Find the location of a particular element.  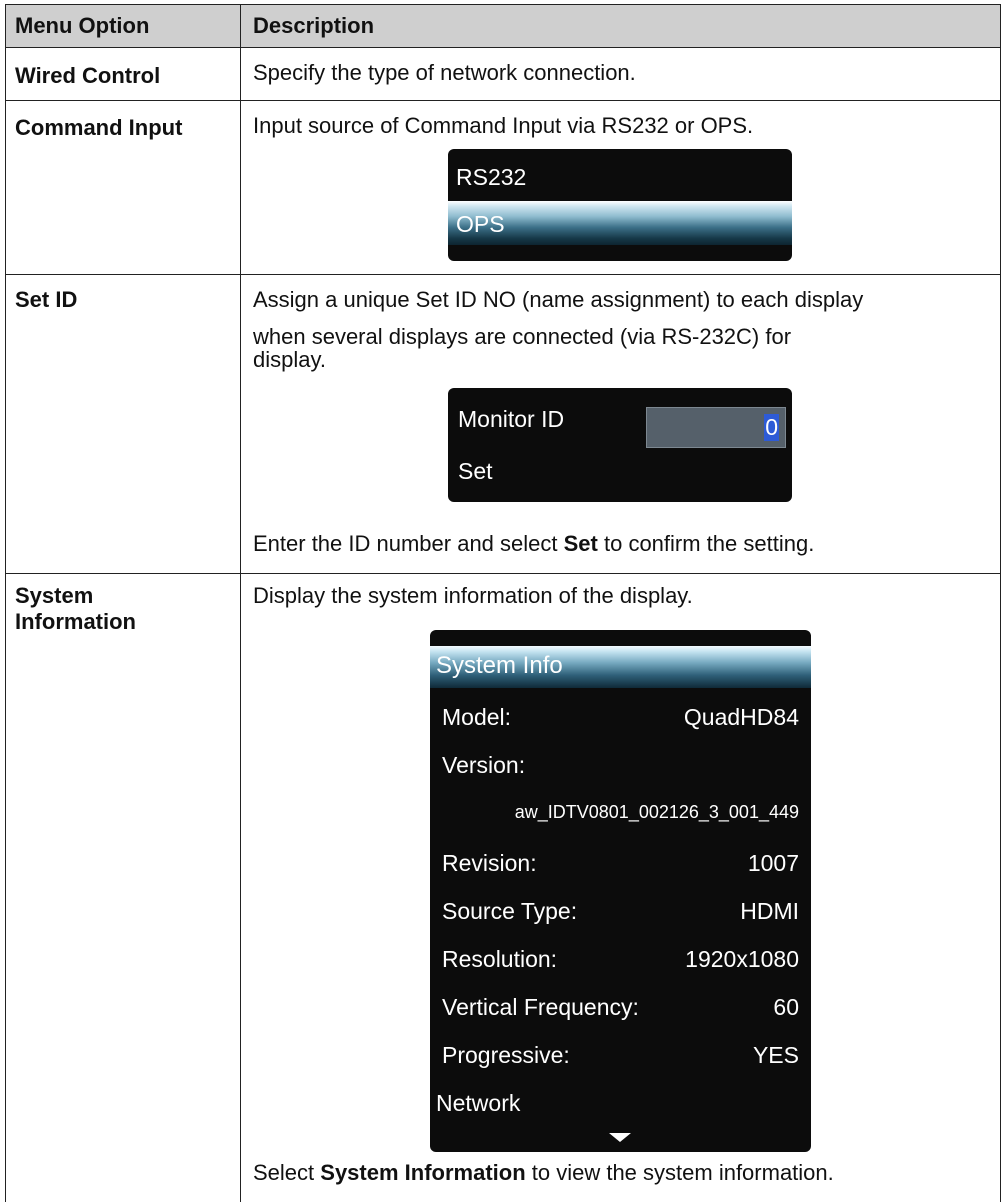

osd-row-network: Network is located at coordinates (620, 1104).